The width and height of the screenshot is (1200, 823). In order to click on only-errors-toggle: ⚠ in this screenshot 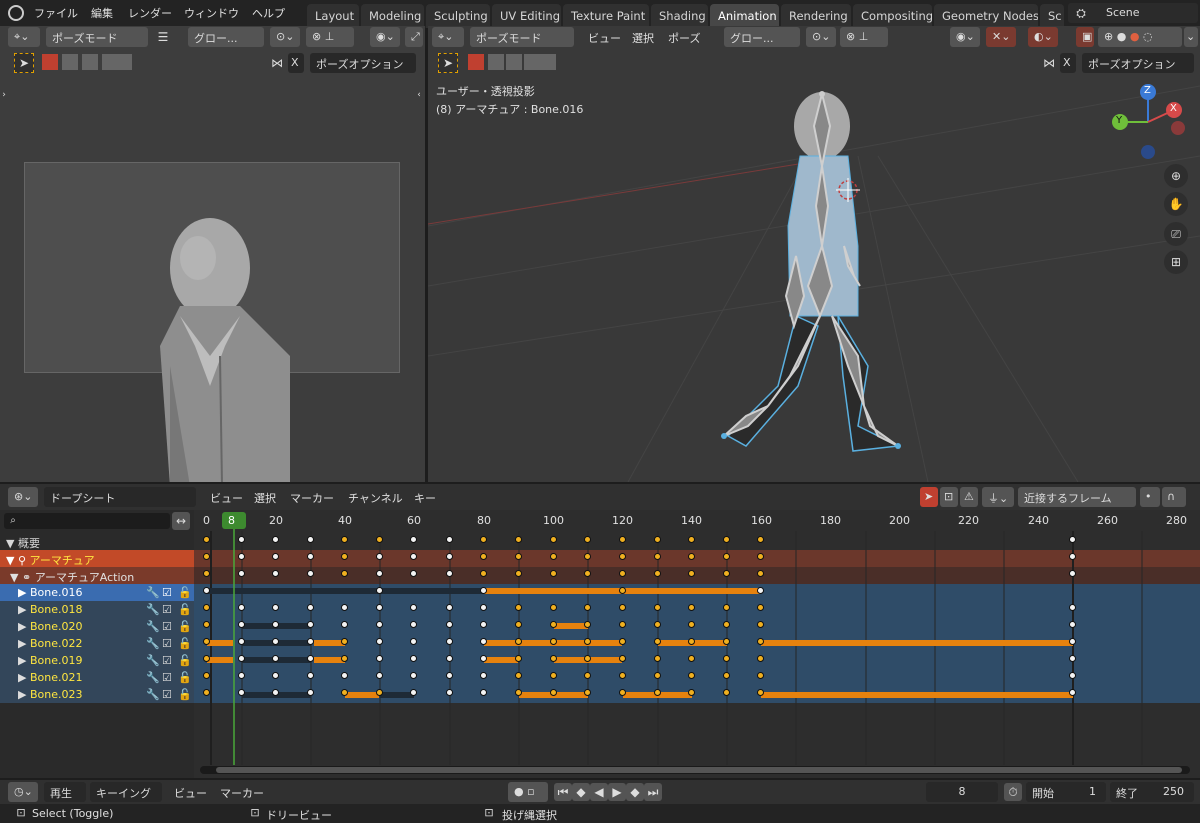, I will do `click(969, 497)`.